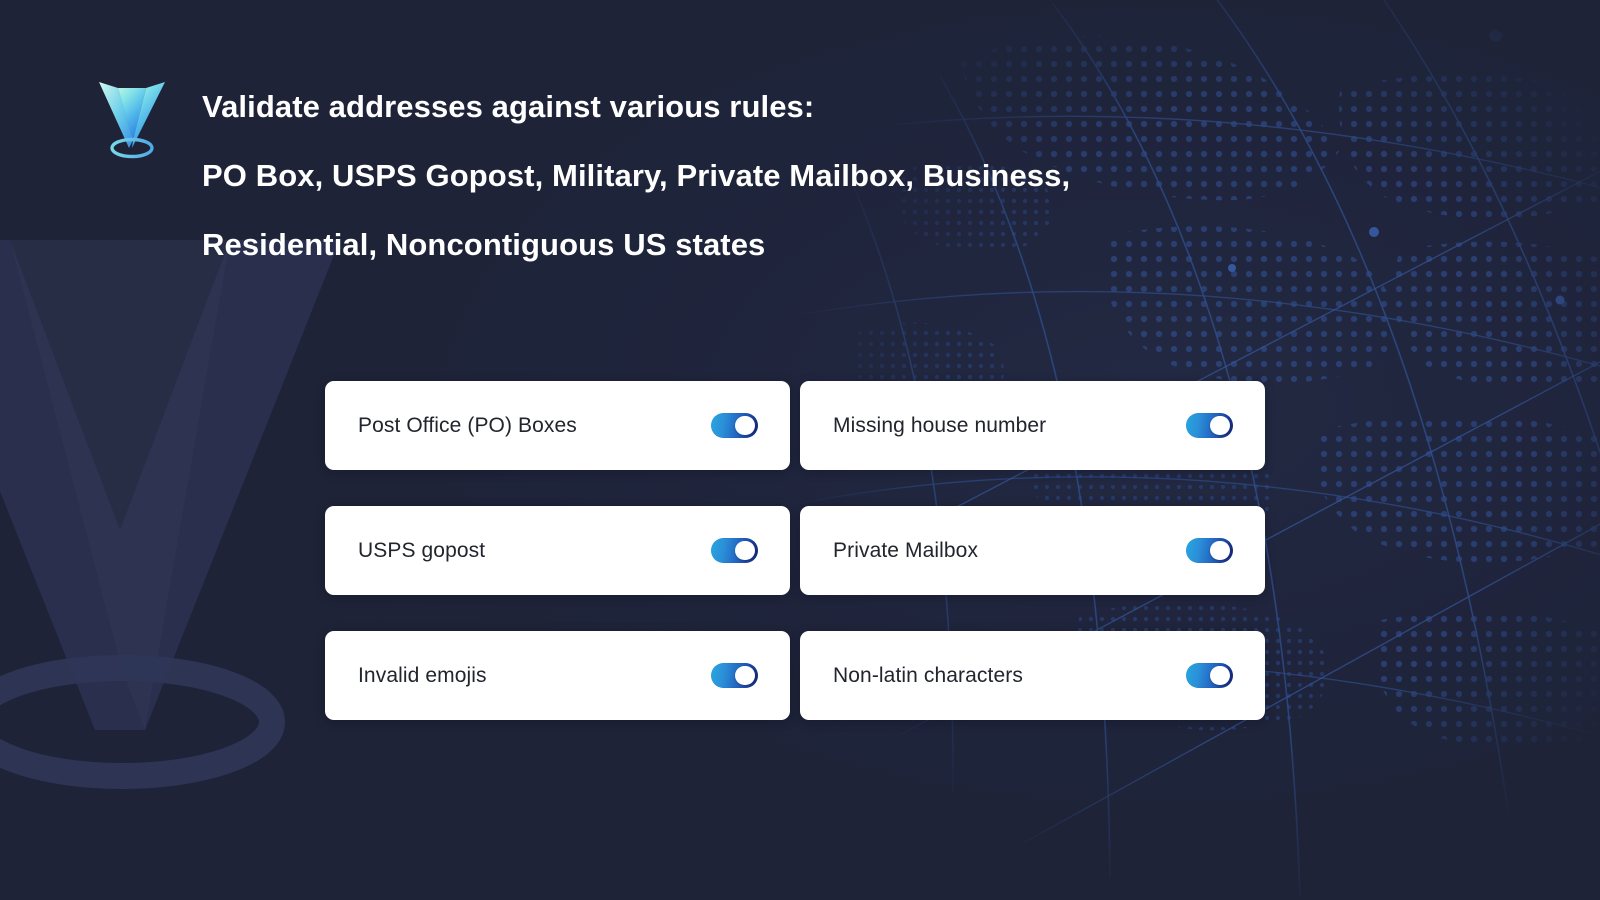 This screenshot has width=1600, height=900. Describe the element at coordinates (467, 425) in the screenshot. I see `rule-label: Post Office (PO) Boxes` at that location.